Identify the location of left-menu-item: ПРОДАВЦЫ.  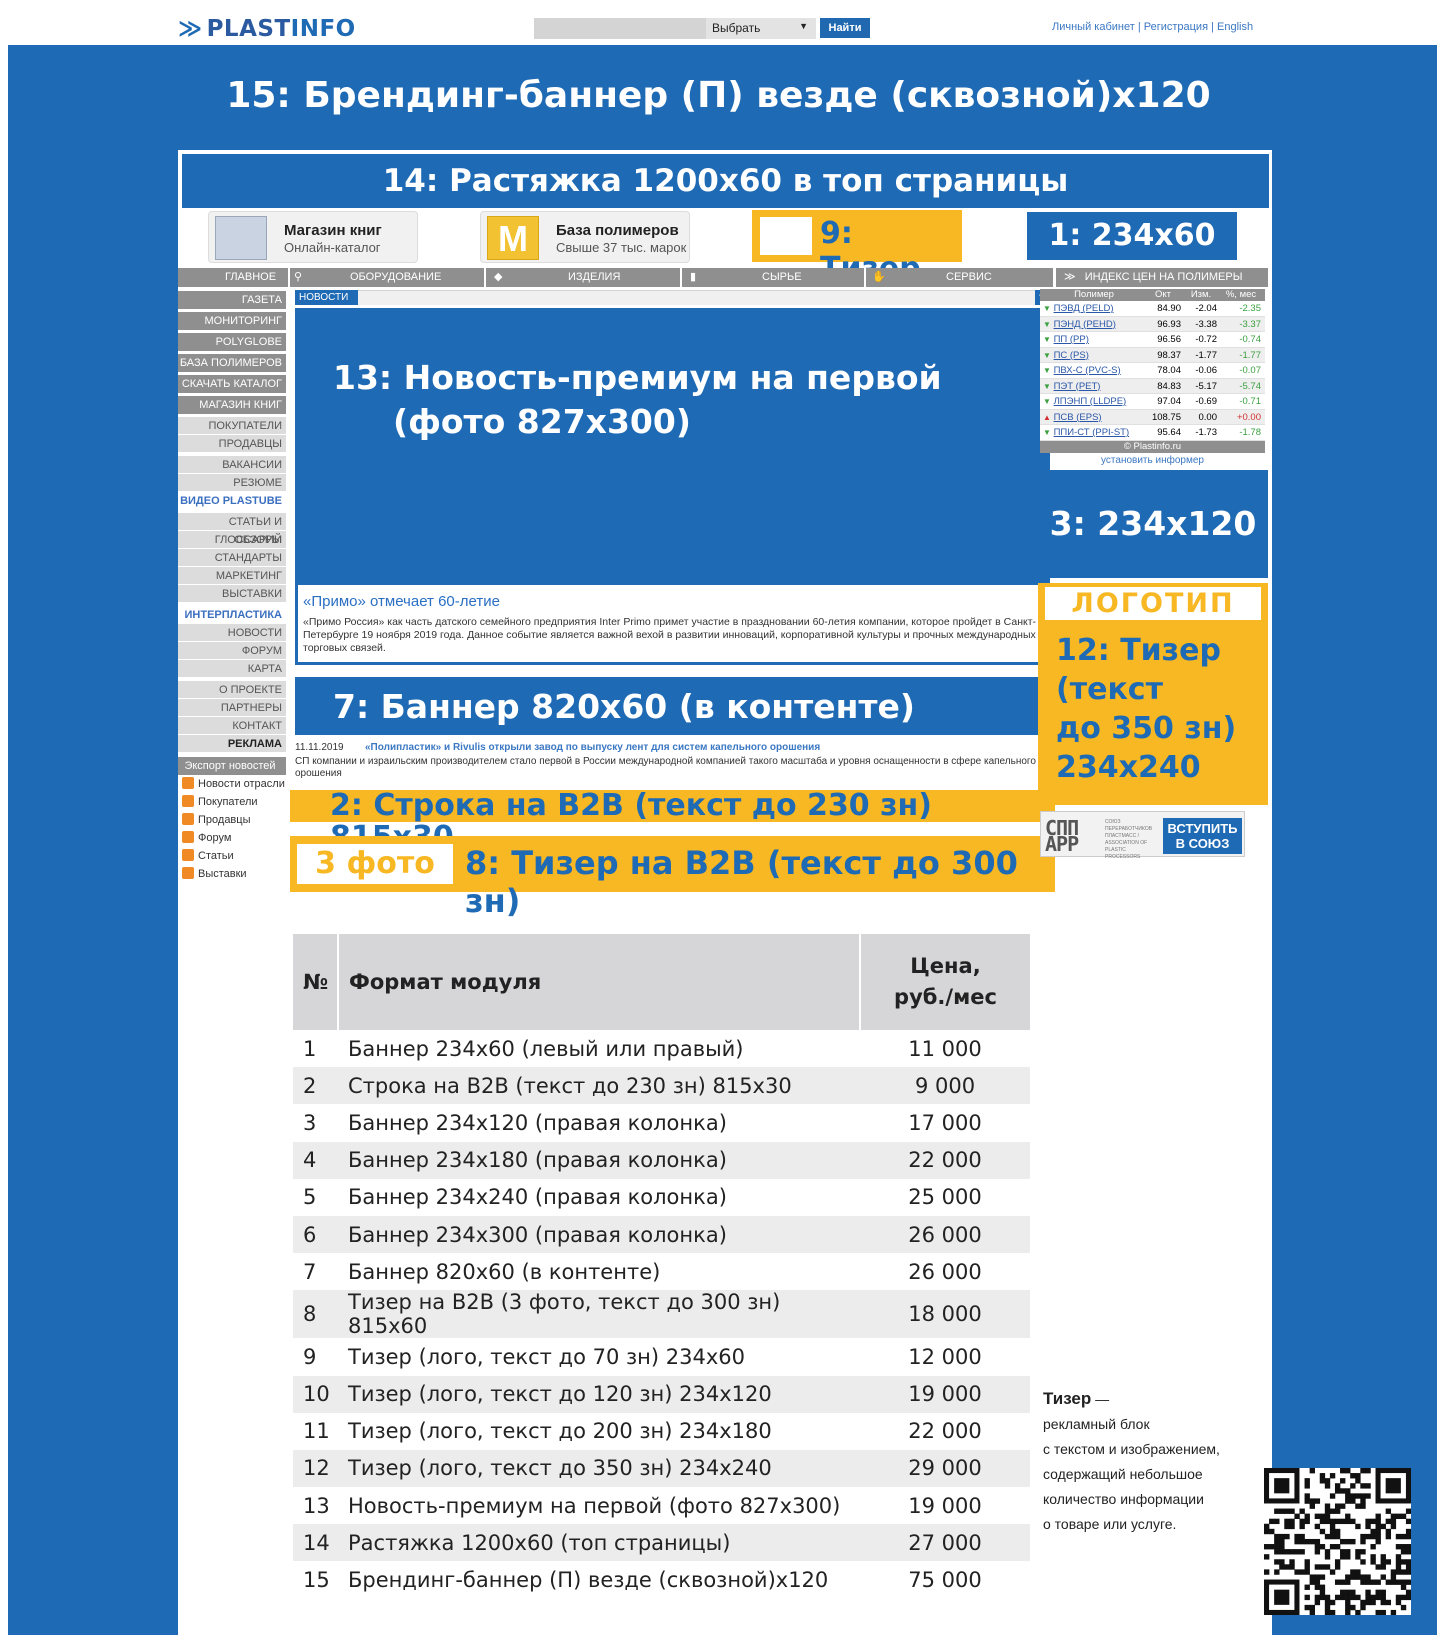
(232, 444).